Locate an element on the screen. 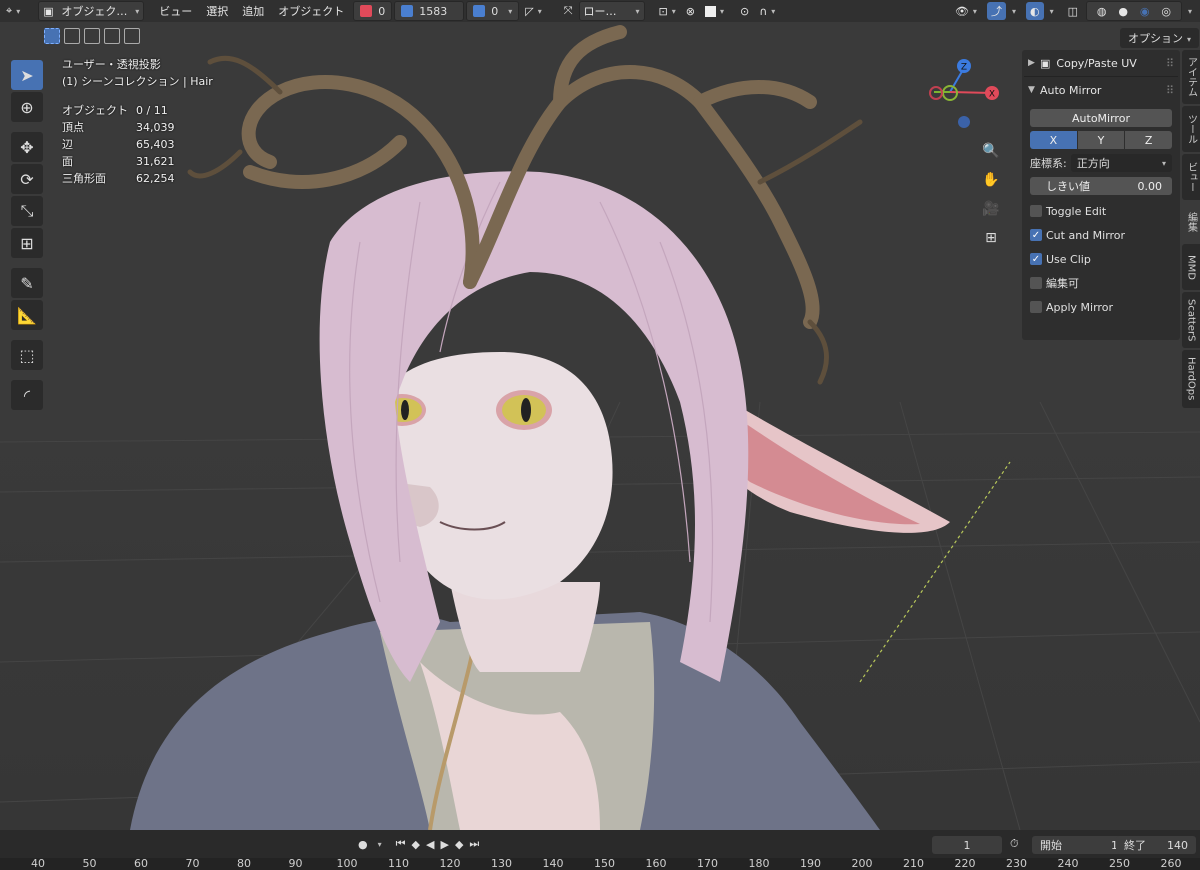 The image size is (1200, 870). play-icon: ▶ is located at coordinates (444, 844).